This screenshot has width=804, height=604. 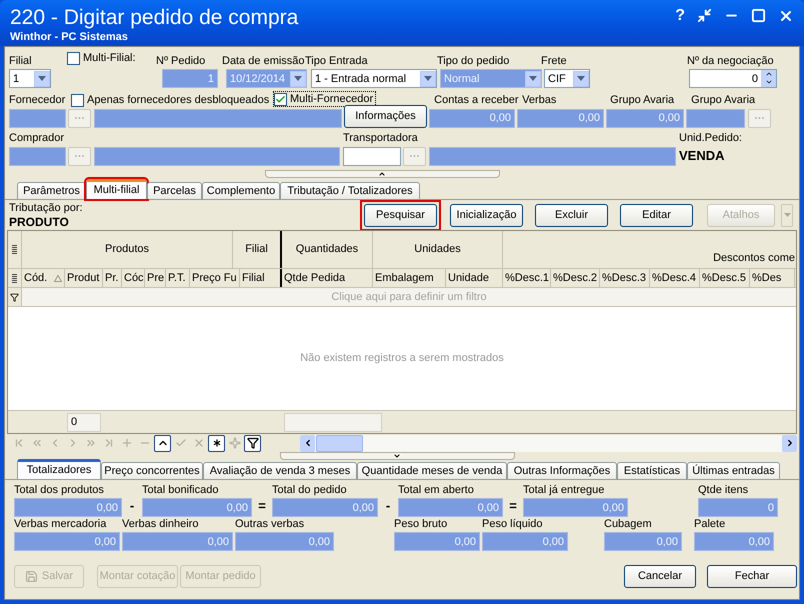 I want to click on column-header: P.T., so click(x=178, y=278).